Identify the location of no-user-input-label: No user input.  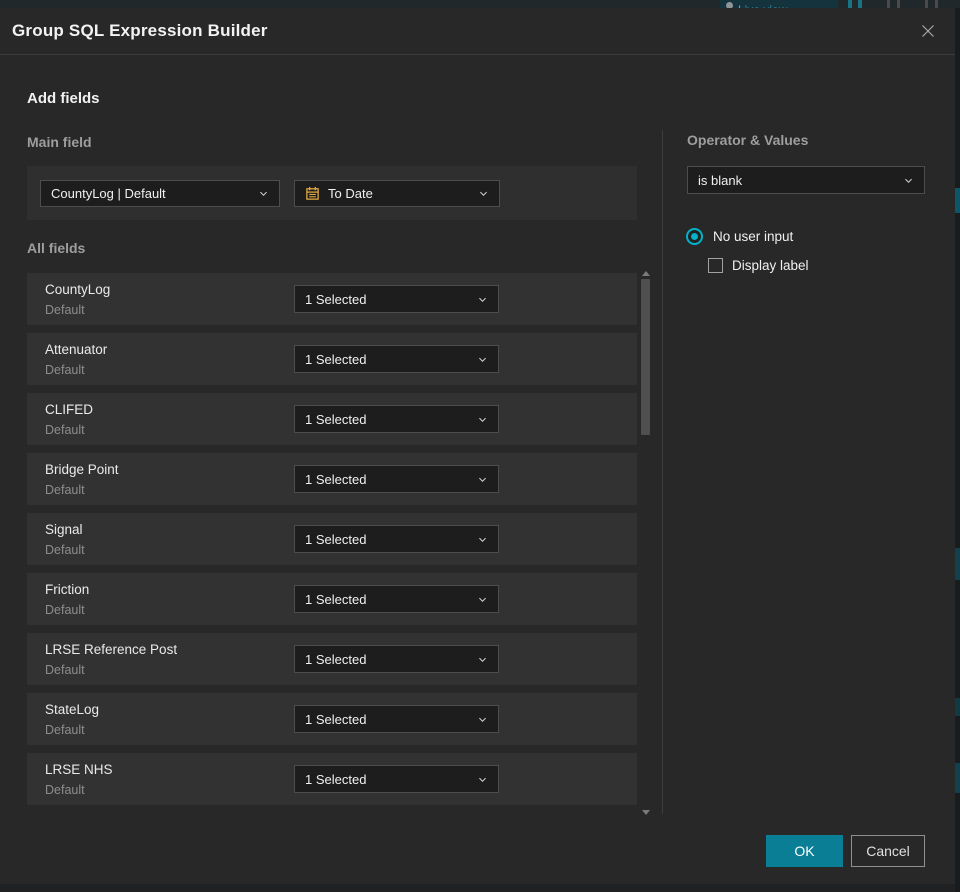
(753, 236).